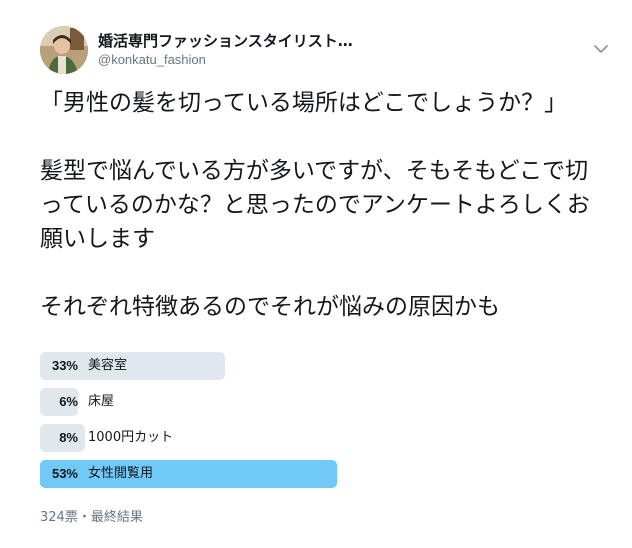 This screenshot has height=548, width=632. What do you see at coordinates (152, 59) in the screenshot?
I see `user-handle: @konkatu_fashion` at bounding box center [152, 59].